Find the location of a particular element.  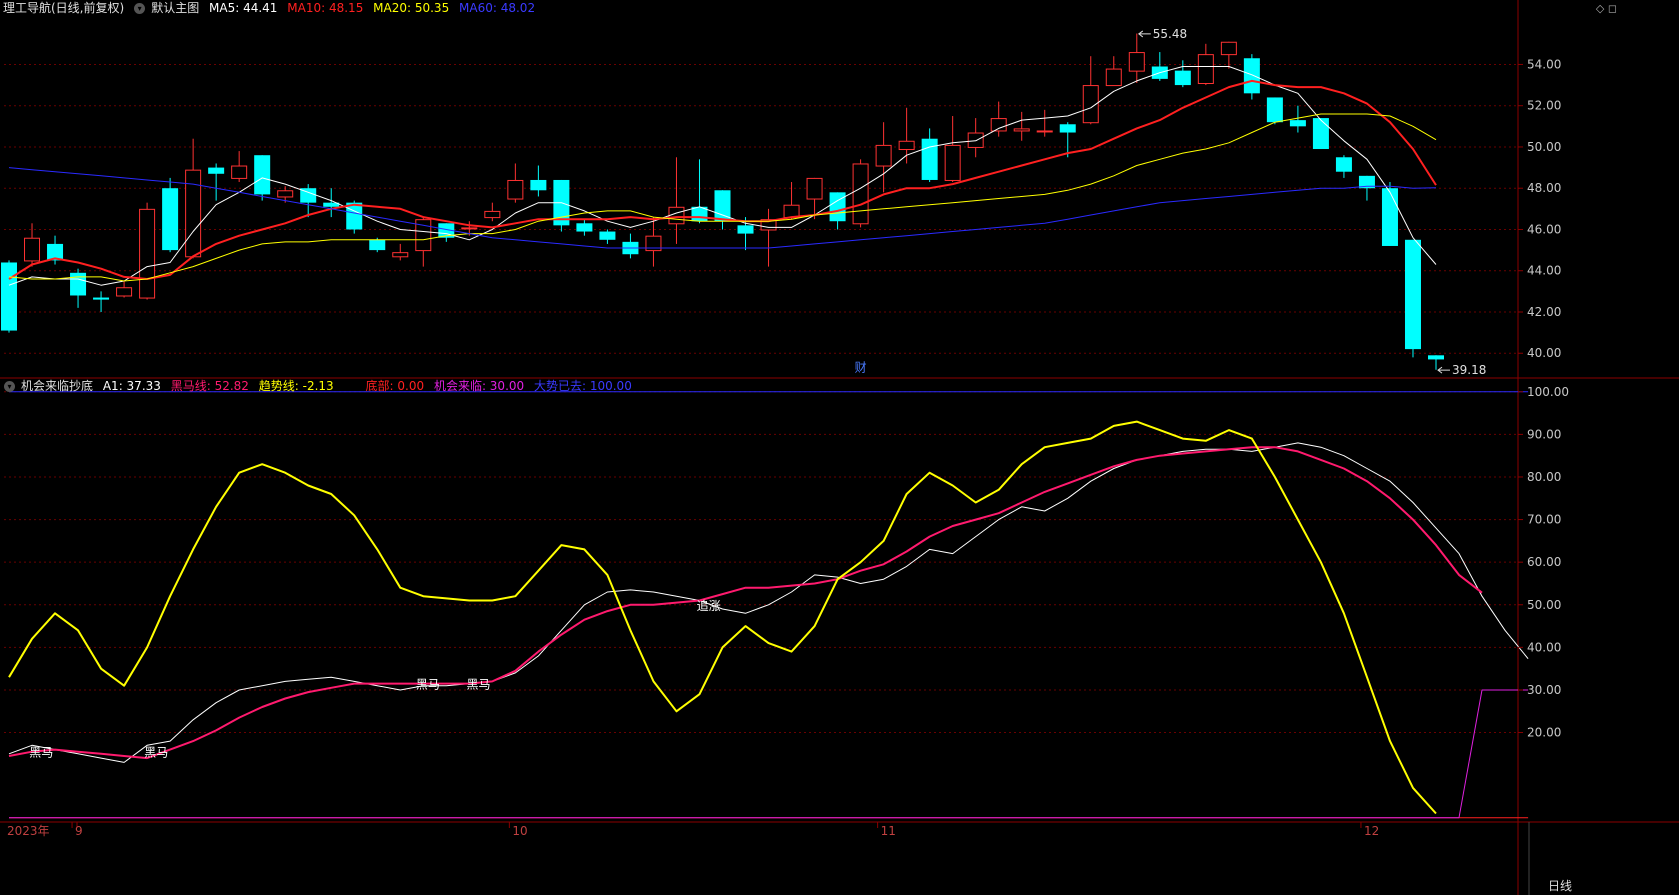

period-label: 日线 is located at coordinates (1560, 886).